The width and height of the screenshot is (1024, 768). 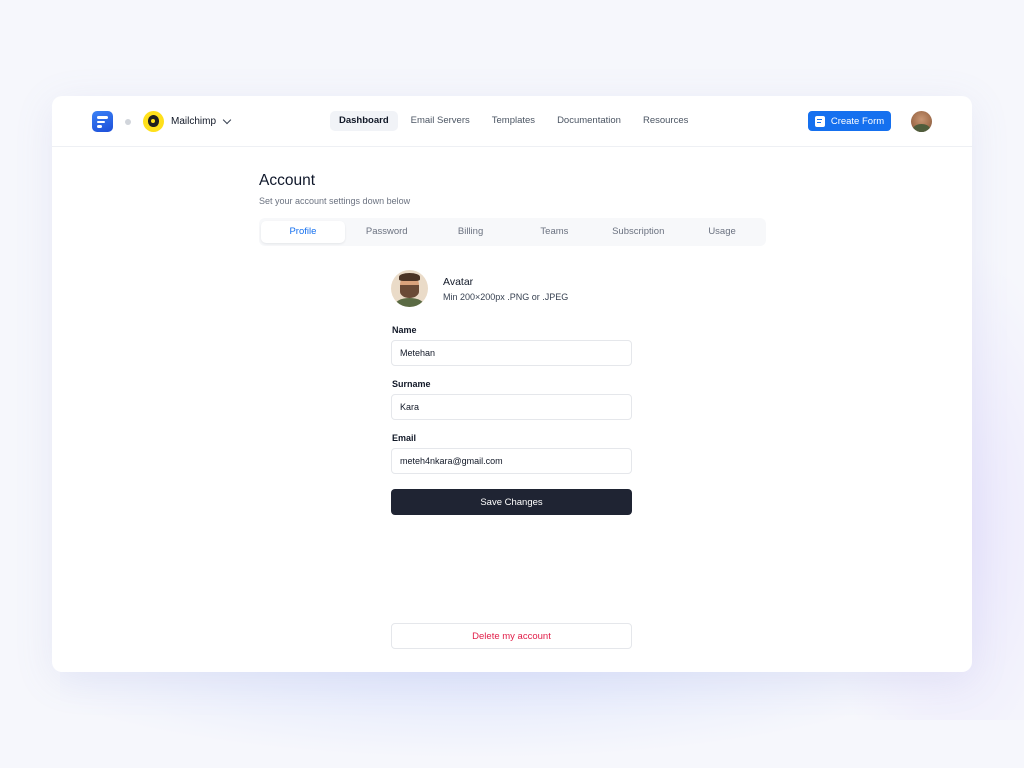 What do you see at coordinates (589, 121) in the screenshot?
I see `nav-documentation: Documentation` at bounding box center [589, 121].